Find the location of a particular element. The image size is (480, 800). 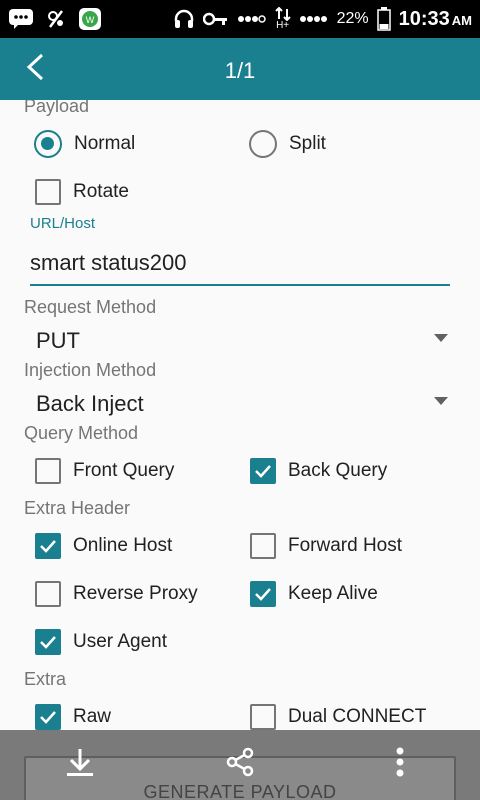

dual-connect-label: Dual CONNECT is located at coordinates (357, 716).